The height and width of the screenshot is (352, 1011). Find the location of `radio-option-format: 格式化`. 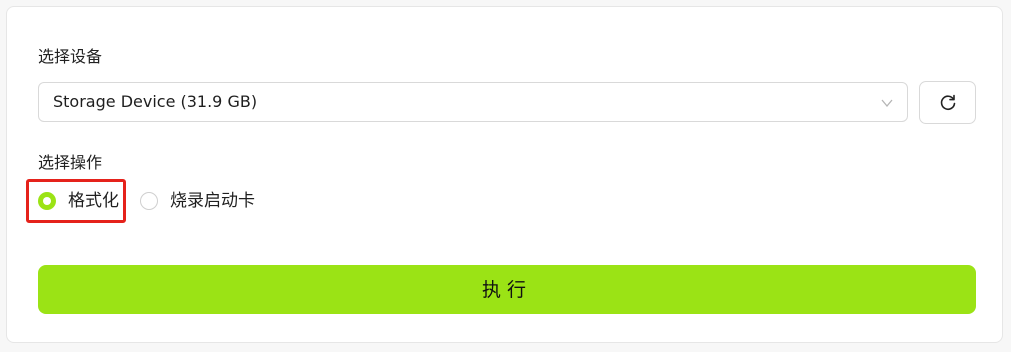

radio-option-format: 格式化 is located at coordinates (76, 201).